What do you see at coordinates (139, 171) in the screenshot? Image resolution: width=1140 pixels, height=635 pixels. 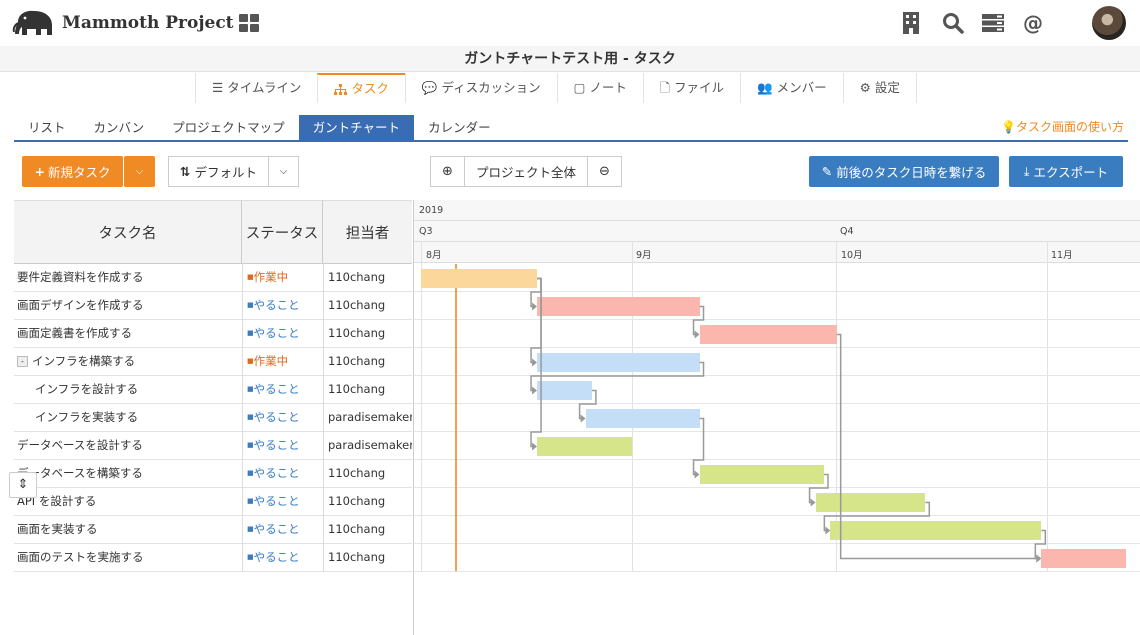 I see `new-task-dropdown: ⌵` at bounding box center [139, 171].